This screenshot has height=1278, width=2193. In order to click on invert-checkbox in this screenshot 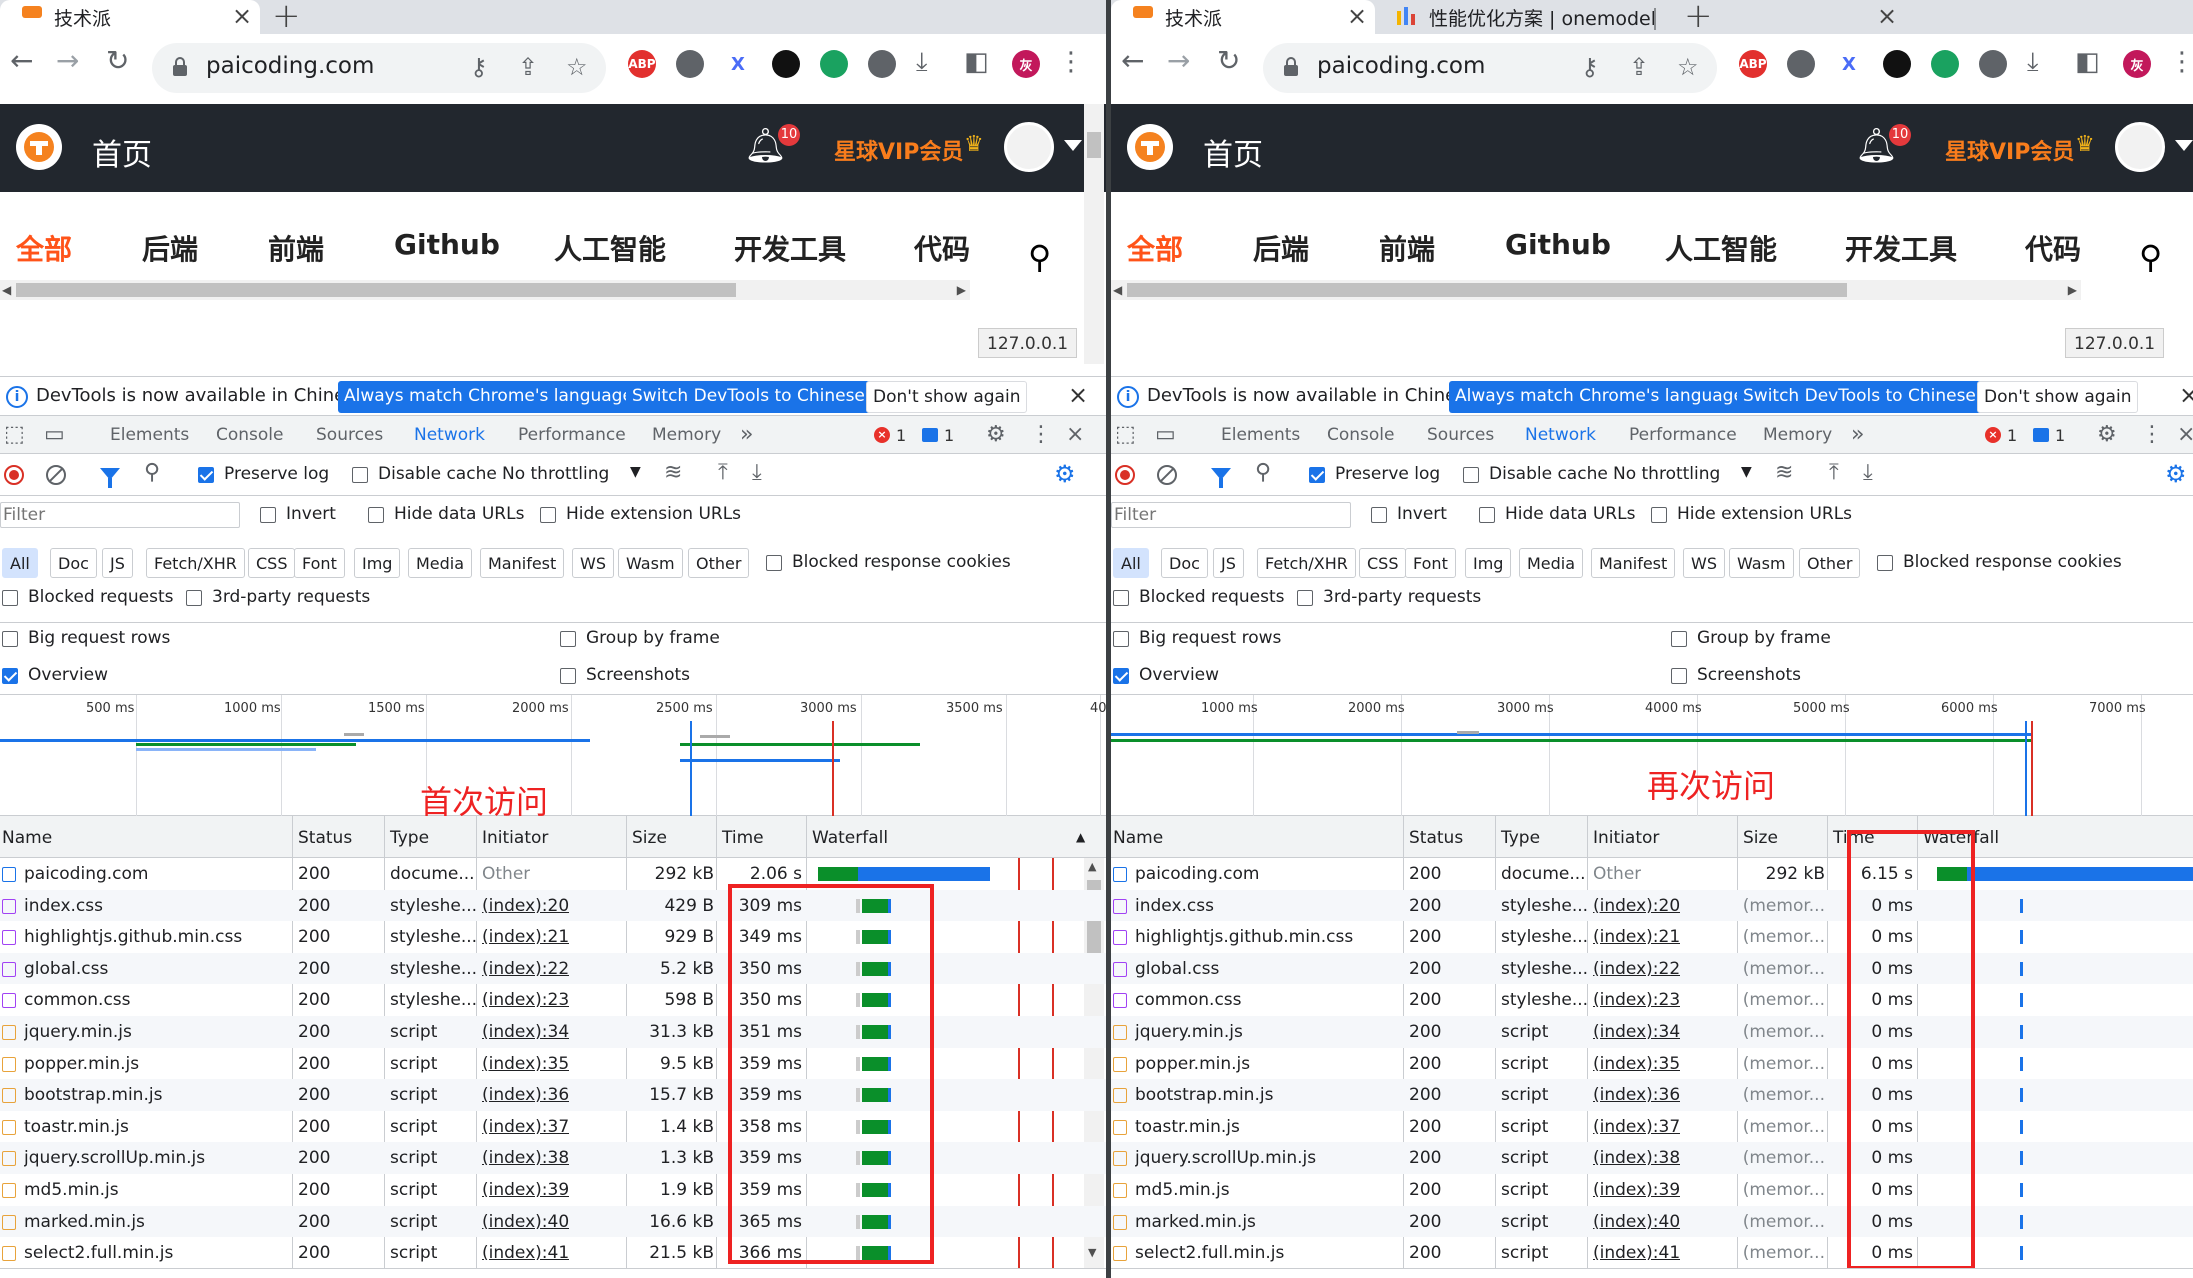, I will do `click(1379, 515)`.